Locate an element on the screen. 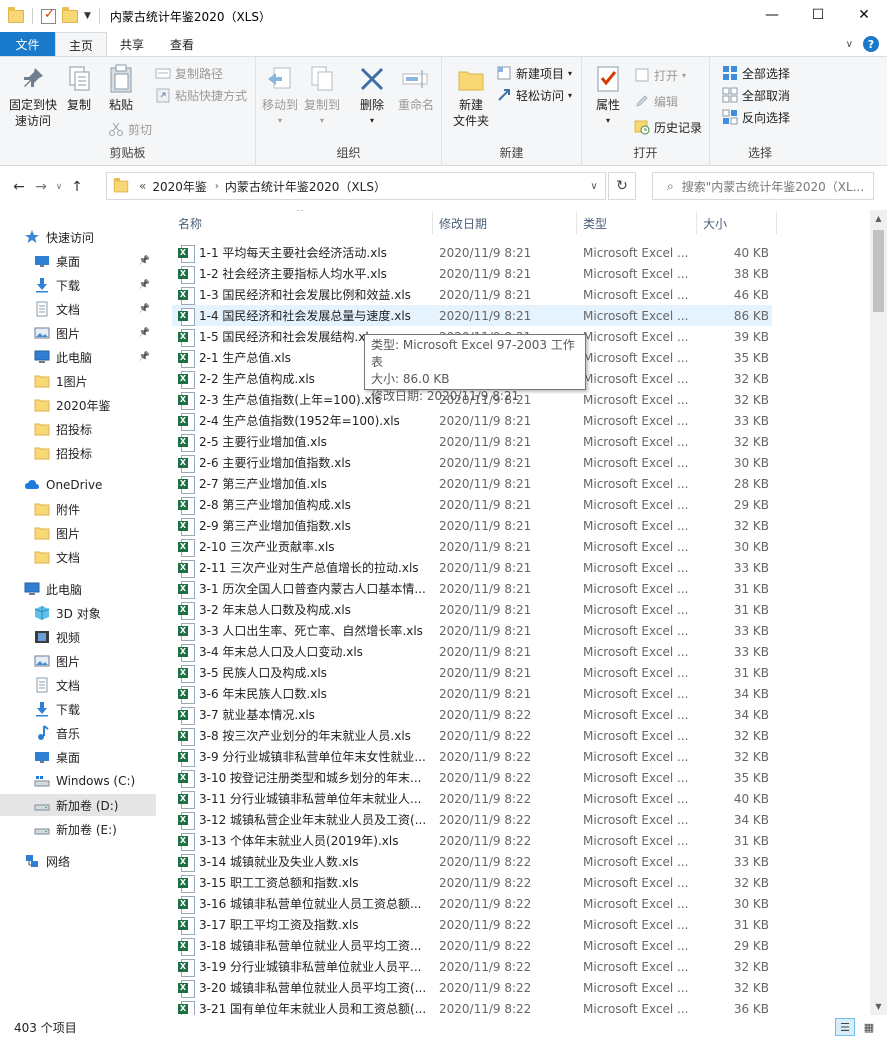 The height and width of the screenshot is (1040, 887). help-icon: ? is located at coordinates (871, 44).